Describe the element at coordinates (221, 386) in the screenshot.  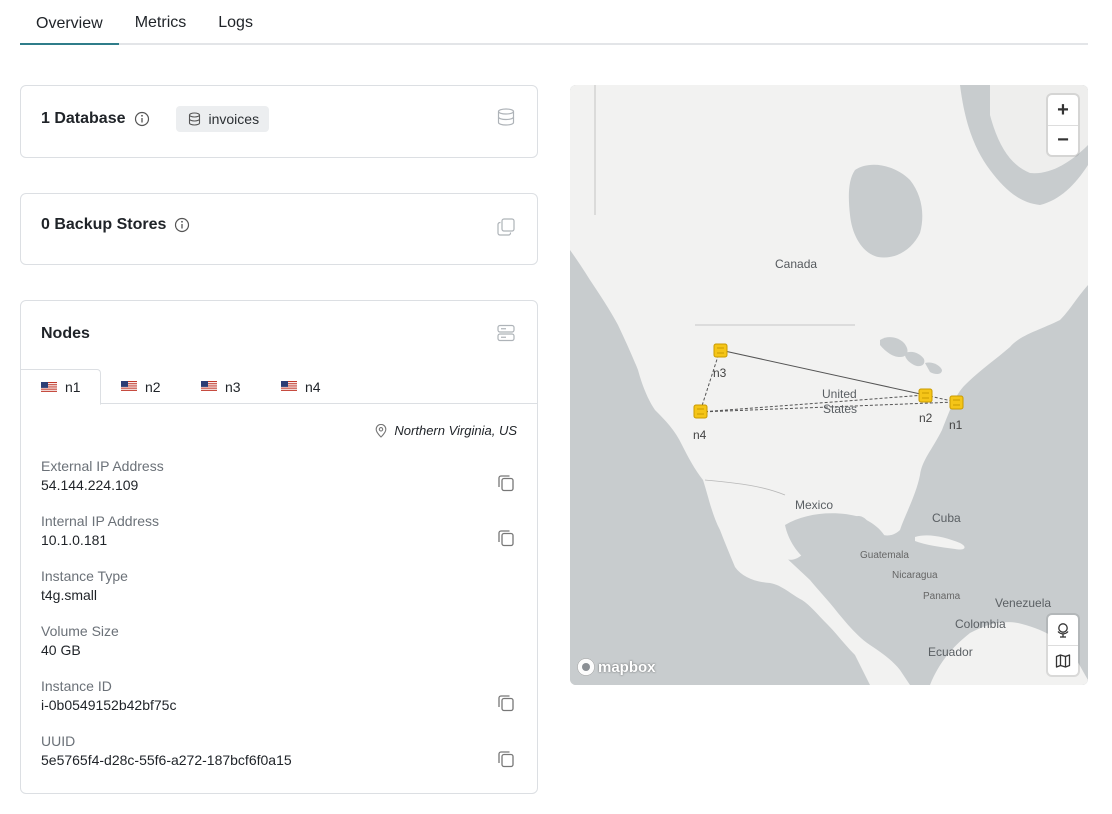
I see `node-tab-n3: n3` at that location.